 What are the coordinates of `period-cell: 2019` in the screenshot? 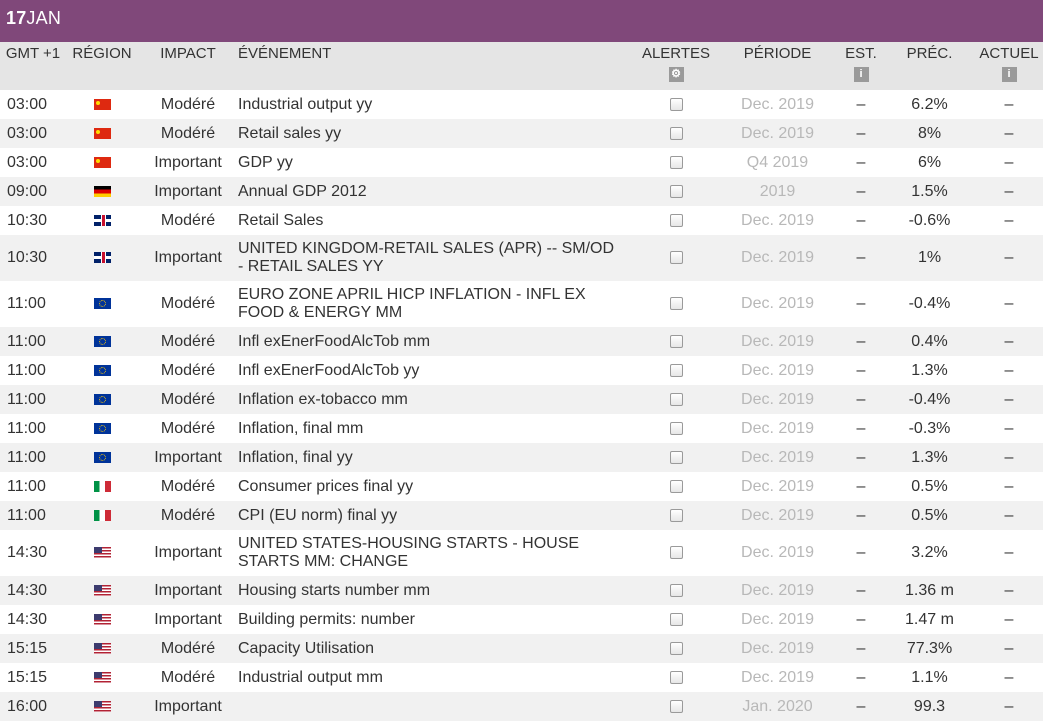 It's located at (777, 191).